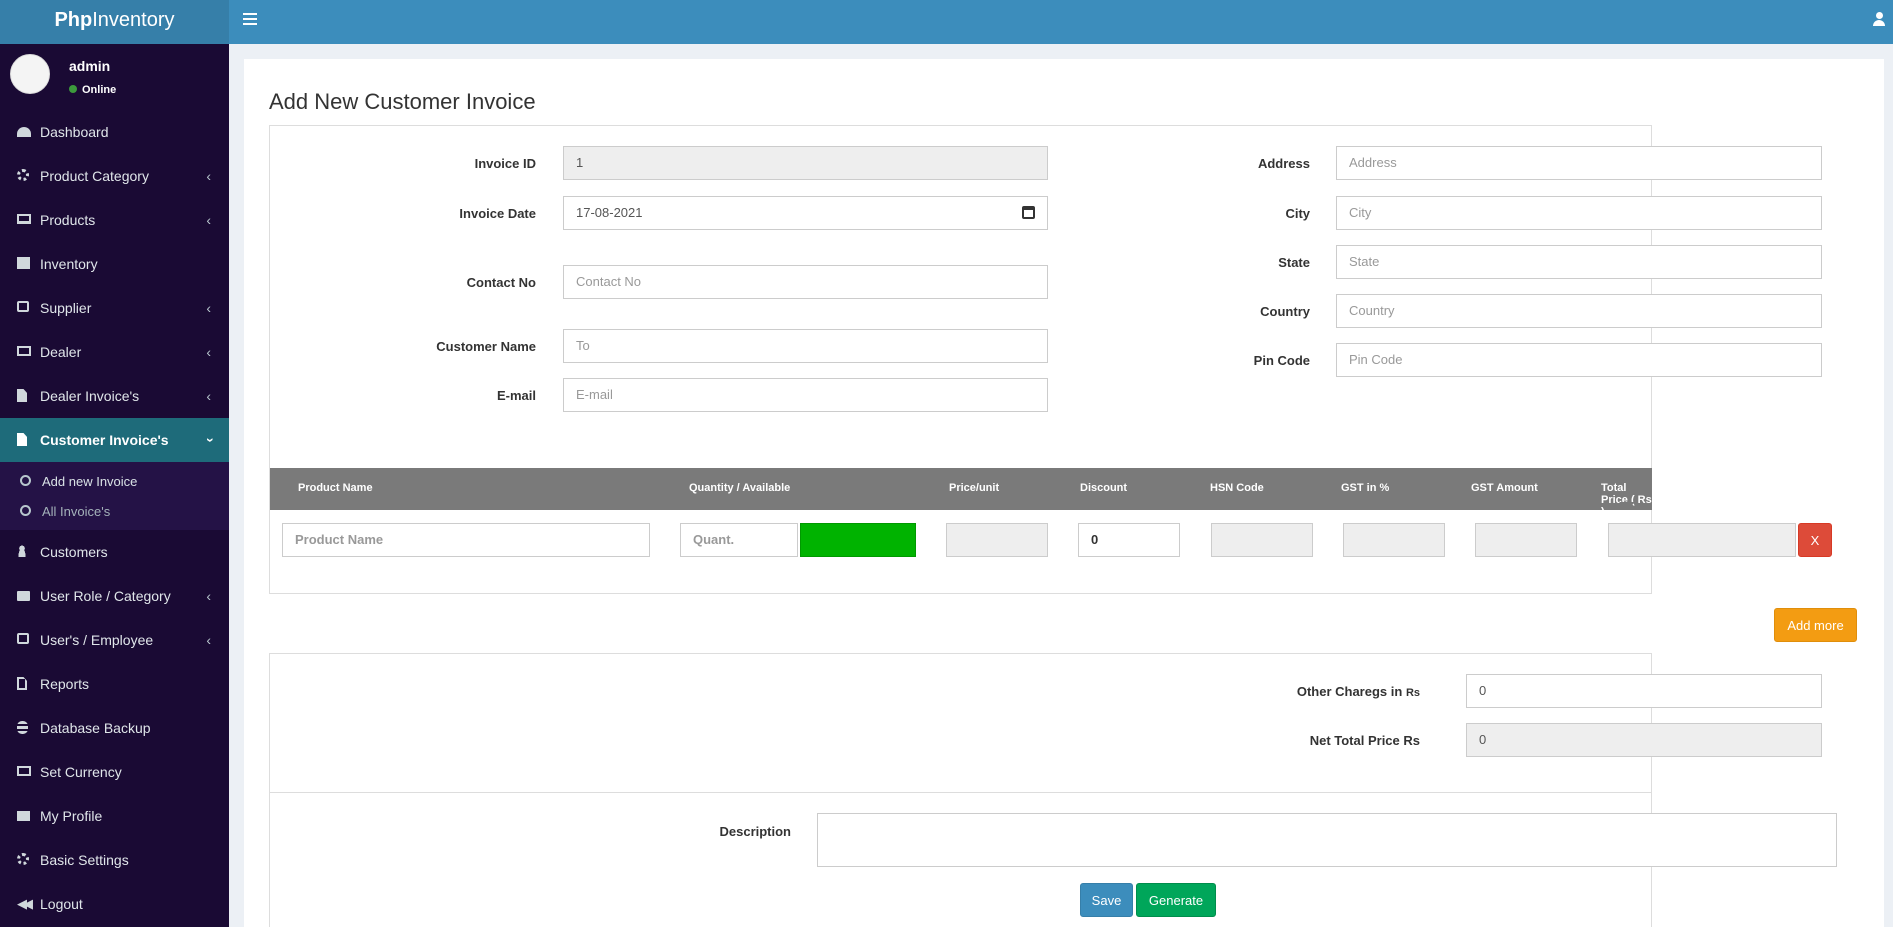 The height and width of the screenshot is (927, 1893). I want to click on generate-button: Generate, so click(1176, 900).